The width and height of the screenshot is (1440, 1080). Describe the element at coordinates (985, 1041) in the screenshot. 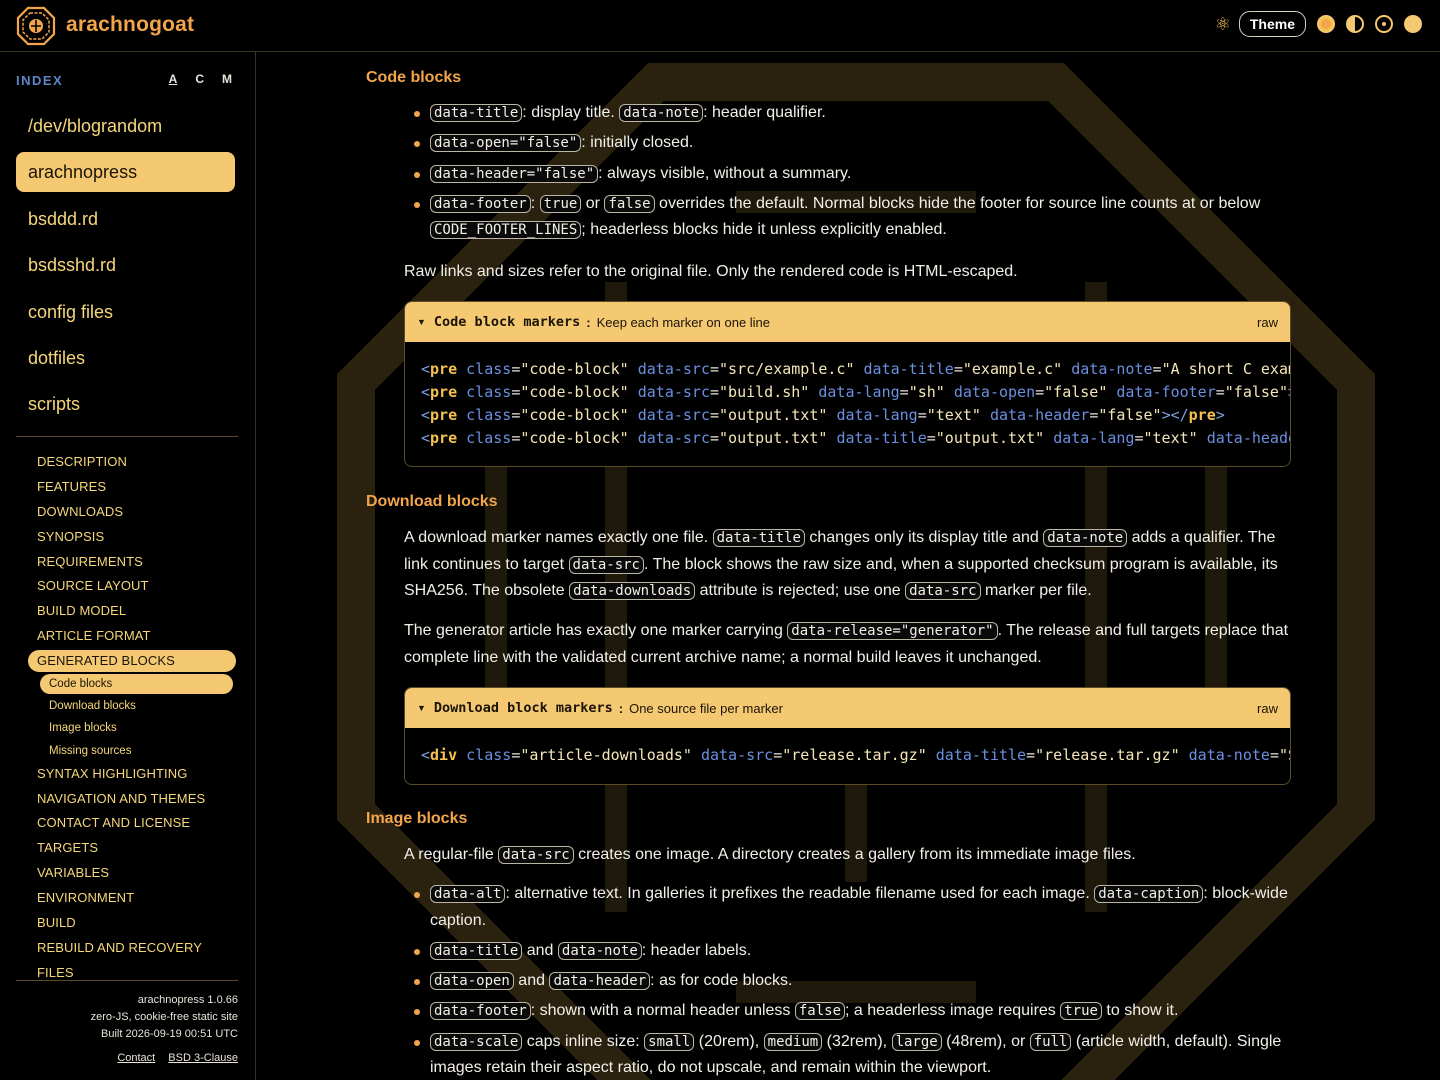

I see `text: (48rem), or` at that location.